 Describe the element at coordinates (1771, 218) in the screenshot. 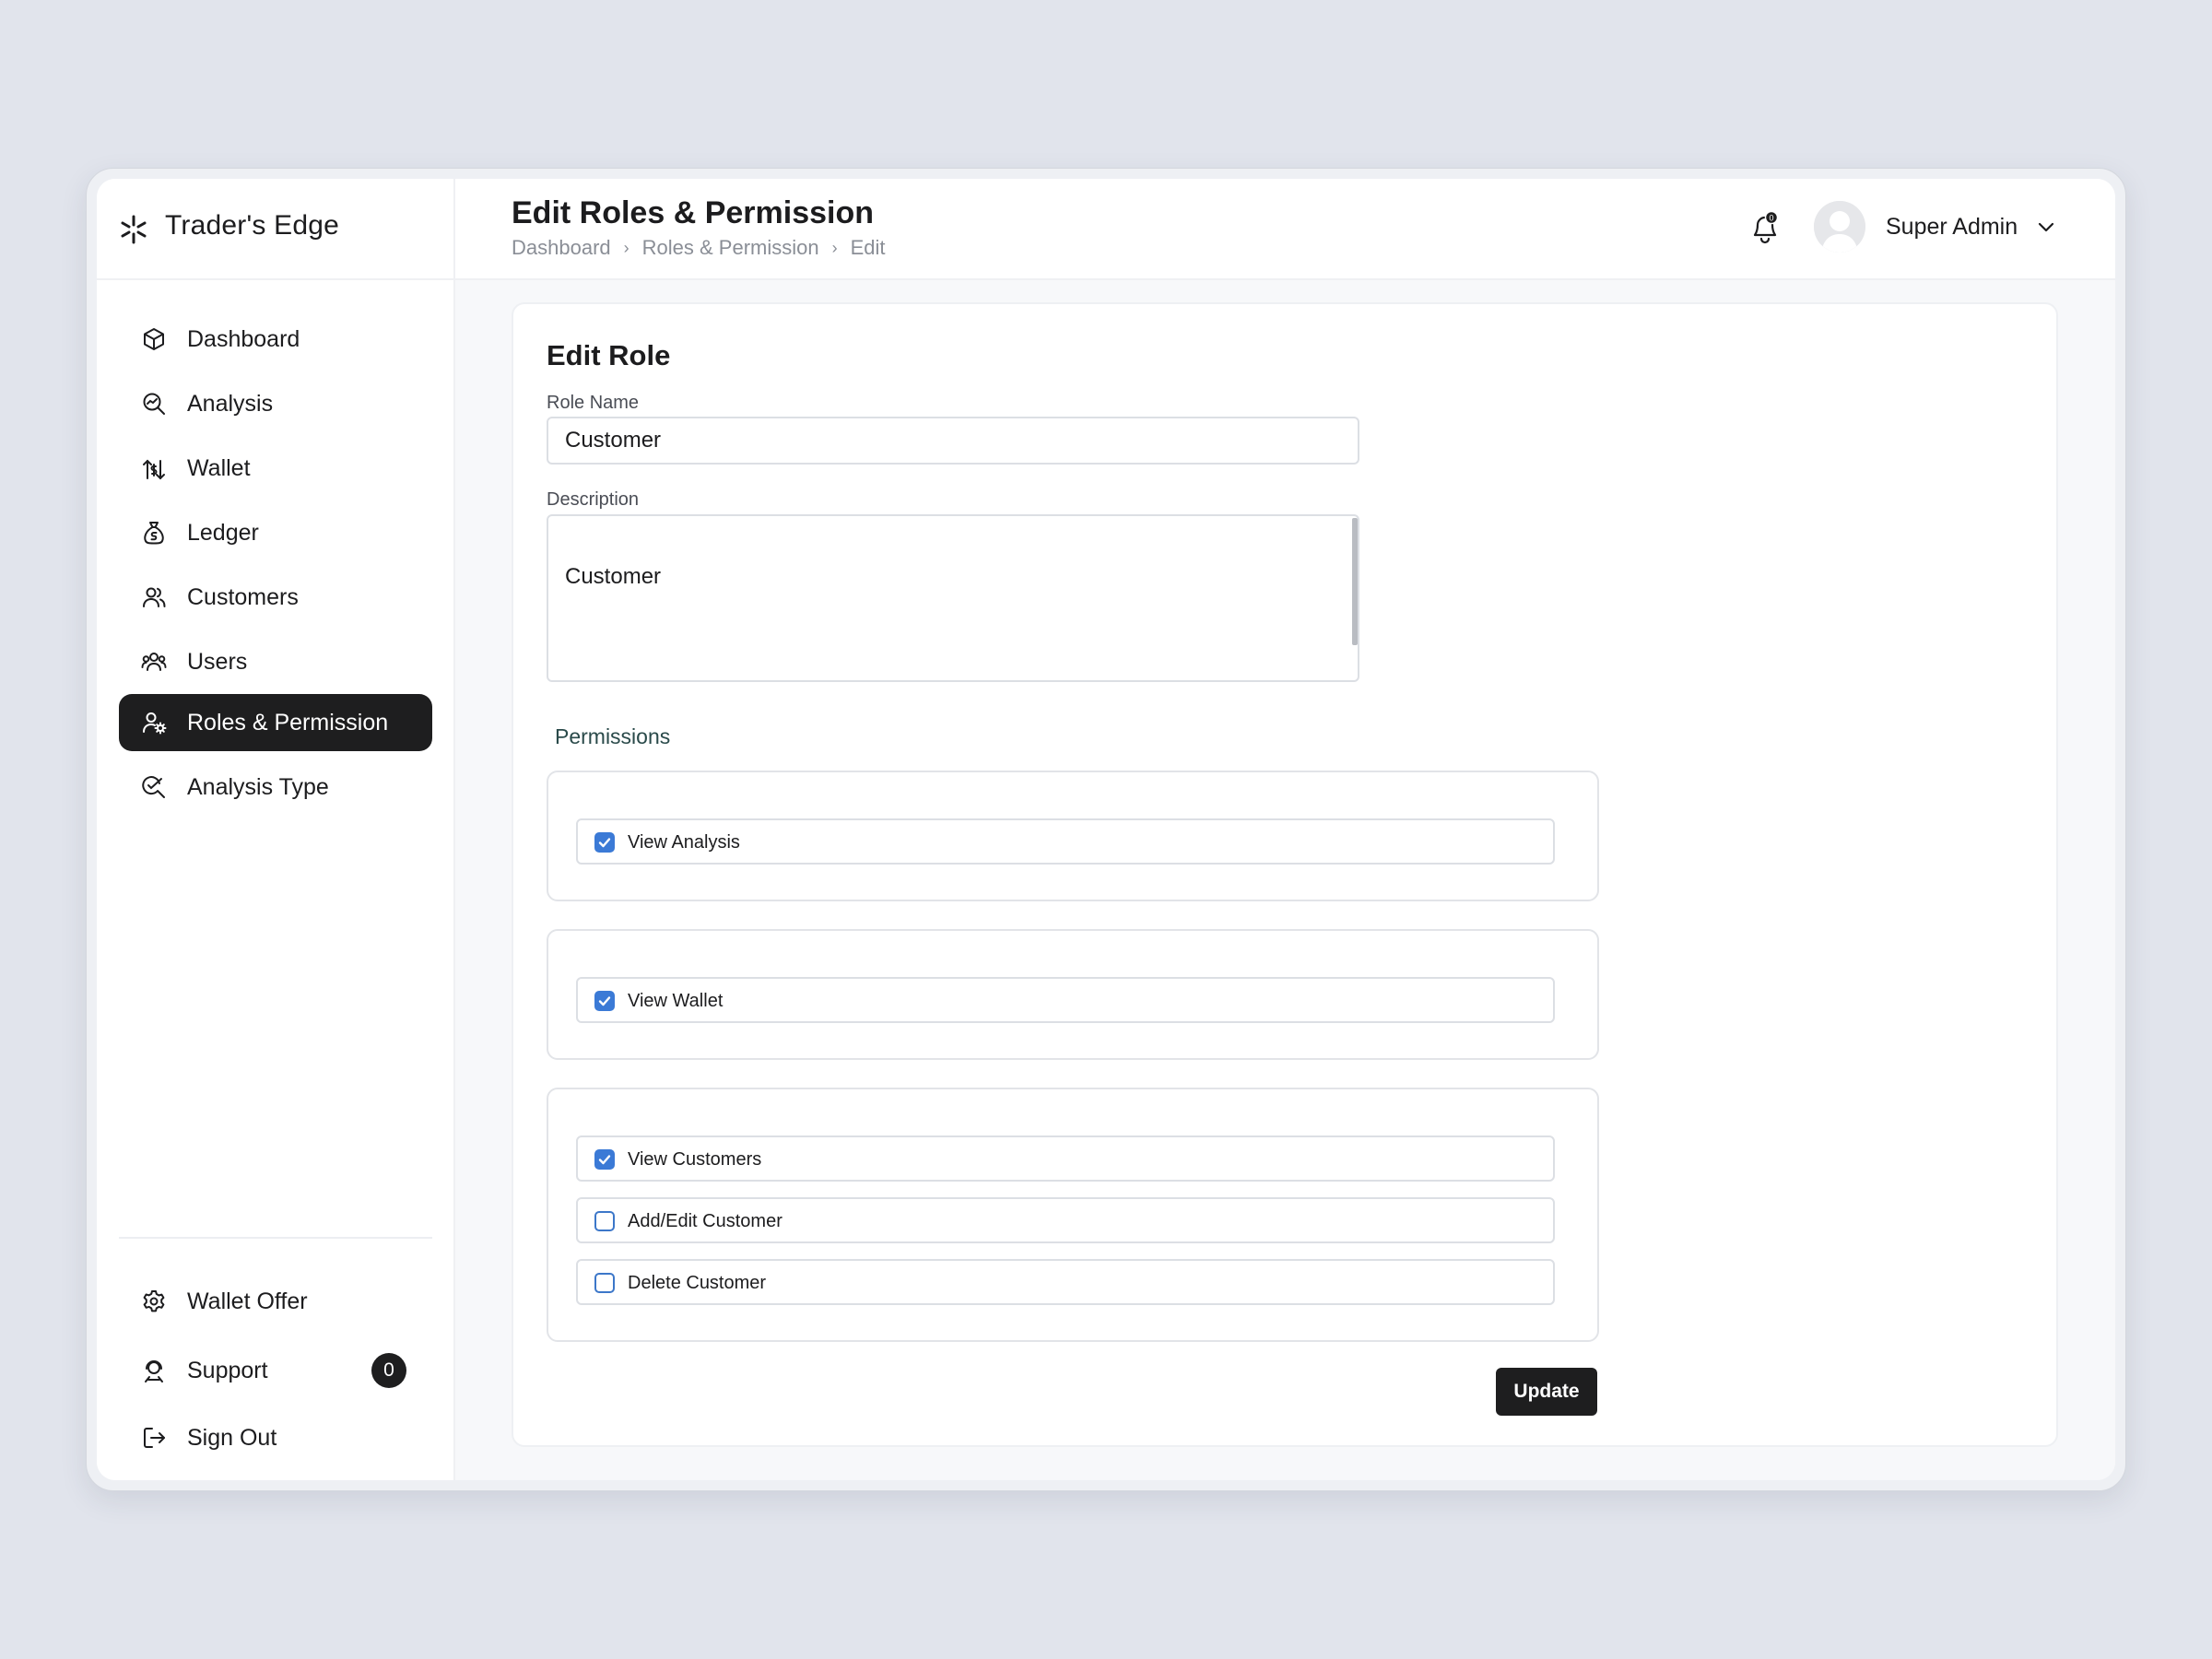

I see `notification-count: 0` at that location.